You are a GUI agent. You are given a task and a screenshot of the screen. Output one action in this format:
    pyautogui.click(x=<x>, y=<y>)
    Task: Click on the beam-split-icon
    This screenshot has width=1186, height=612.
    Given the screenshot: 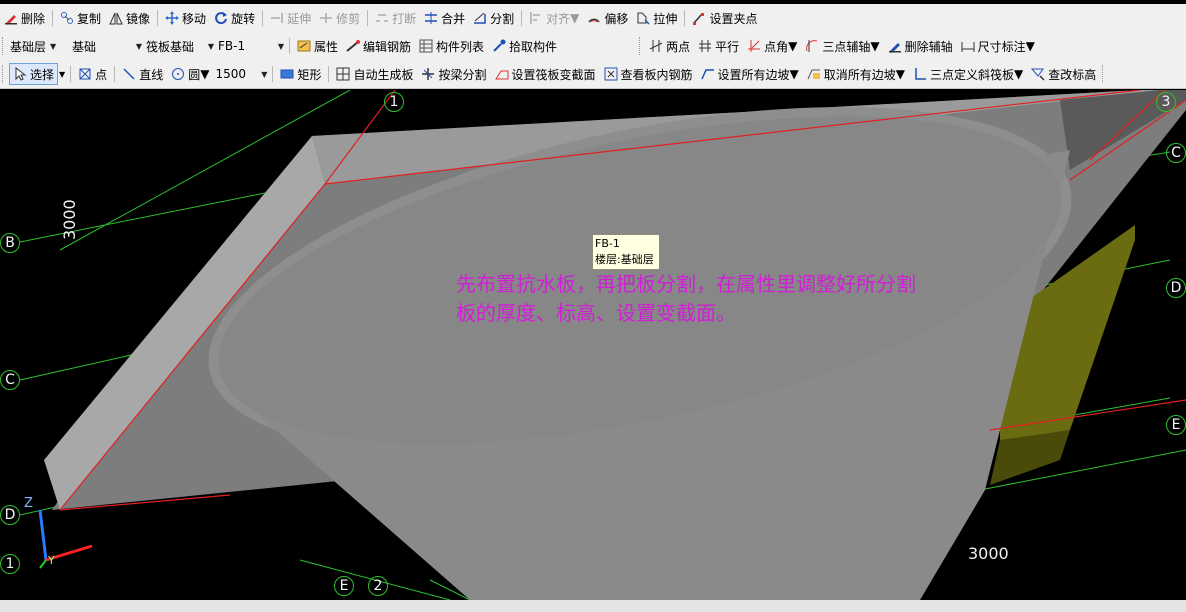 What is the action you would take?
    pyautogui.click(x=428, y=74)
    